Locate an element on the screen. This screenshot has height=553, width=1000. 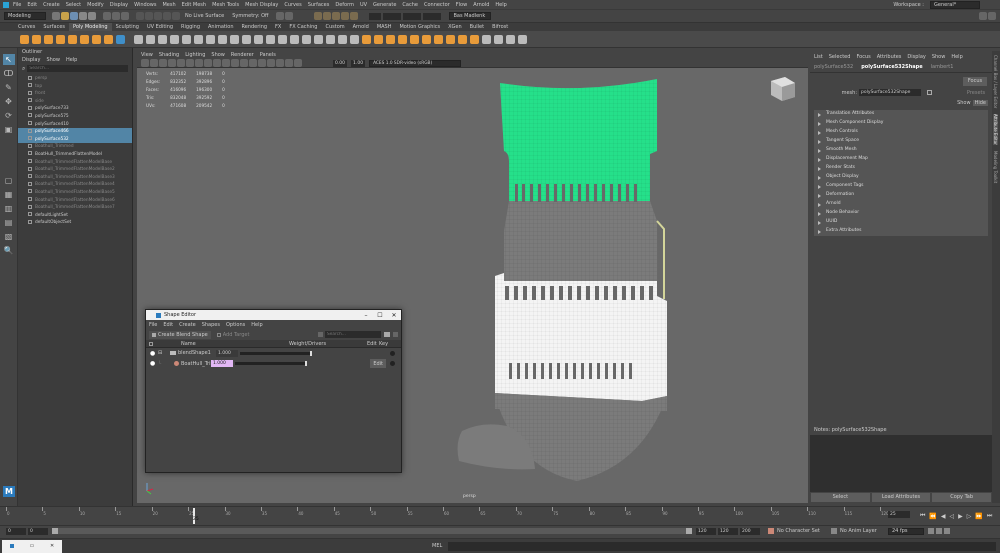
animation-prefs-icon is located at coordinates (947, 531).